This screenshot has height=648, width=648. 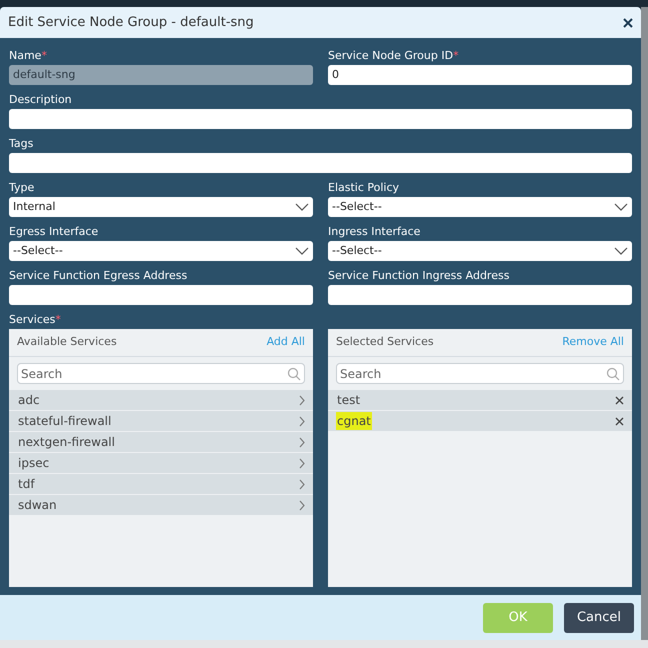 I want to click on service-item: adc, so click(x=161, y=400).